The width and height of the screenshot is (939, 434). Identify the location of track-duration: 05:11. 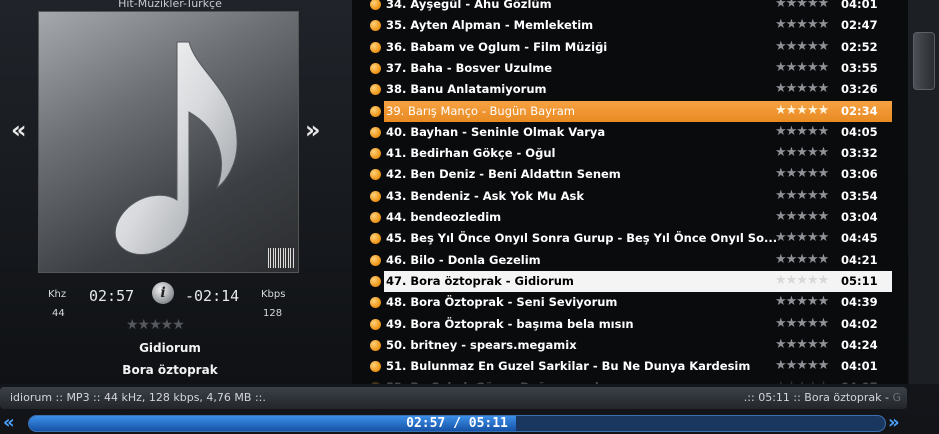
(859, 280).